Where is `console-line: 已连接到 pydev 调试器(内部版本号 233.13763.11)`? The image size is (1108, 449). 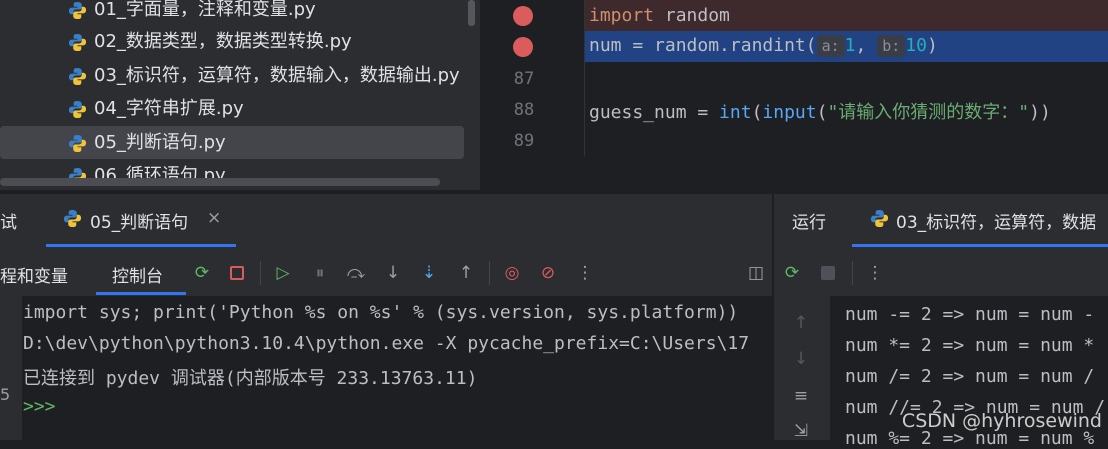 console-line: 已连接到 pydev 调试器(内部版本号 233.13763.11) is located at coordinates (250, 378).